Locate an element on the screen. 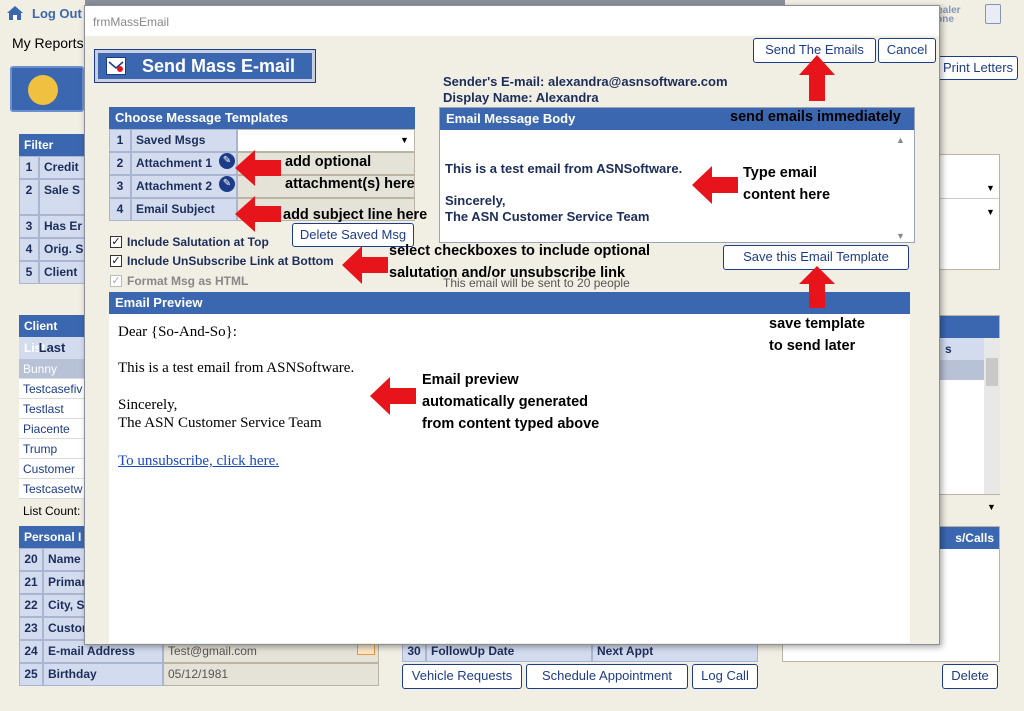 This screenshot has width=1024, height=711. filter-header: Filter Clien is located at coordinates (52, 154).